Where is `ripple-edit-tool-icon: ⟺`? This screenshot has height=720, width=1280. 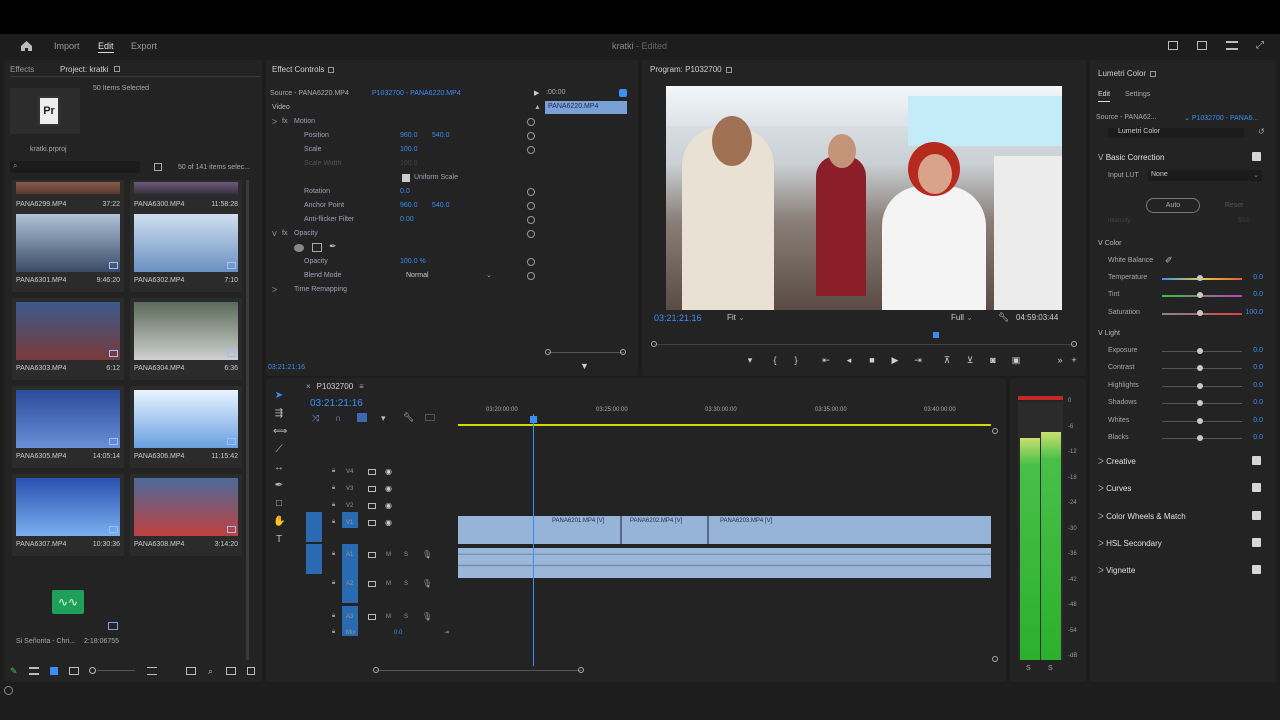
ripple-edit-tool-icon: ⟺ is located at coordinates (280, 432).